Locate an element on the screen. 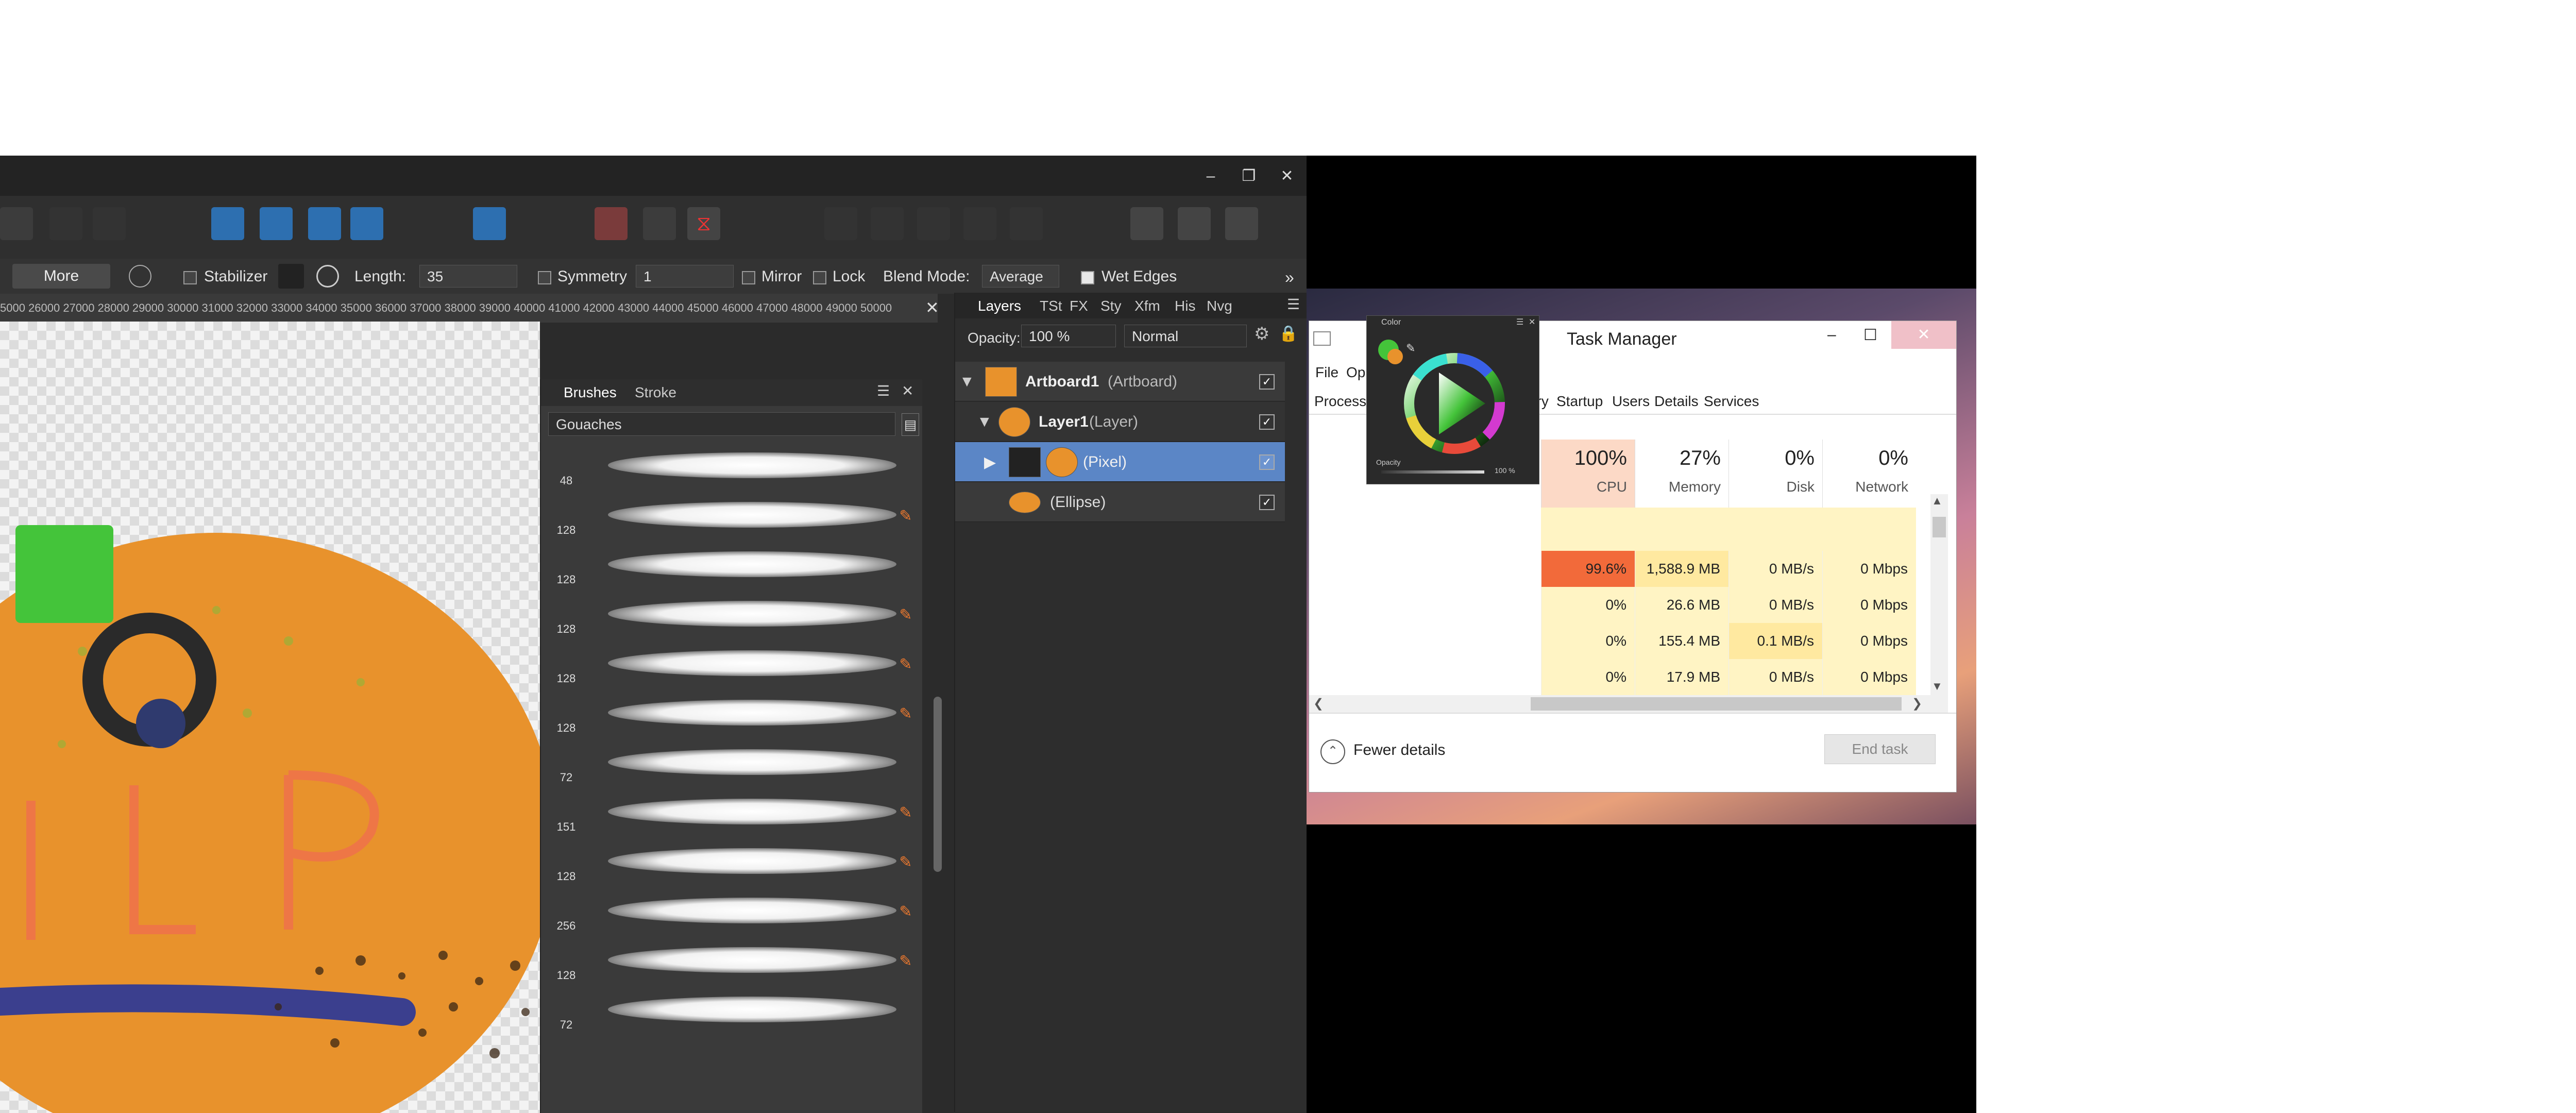  assistant-icon is located at coordinates (1146, 223).